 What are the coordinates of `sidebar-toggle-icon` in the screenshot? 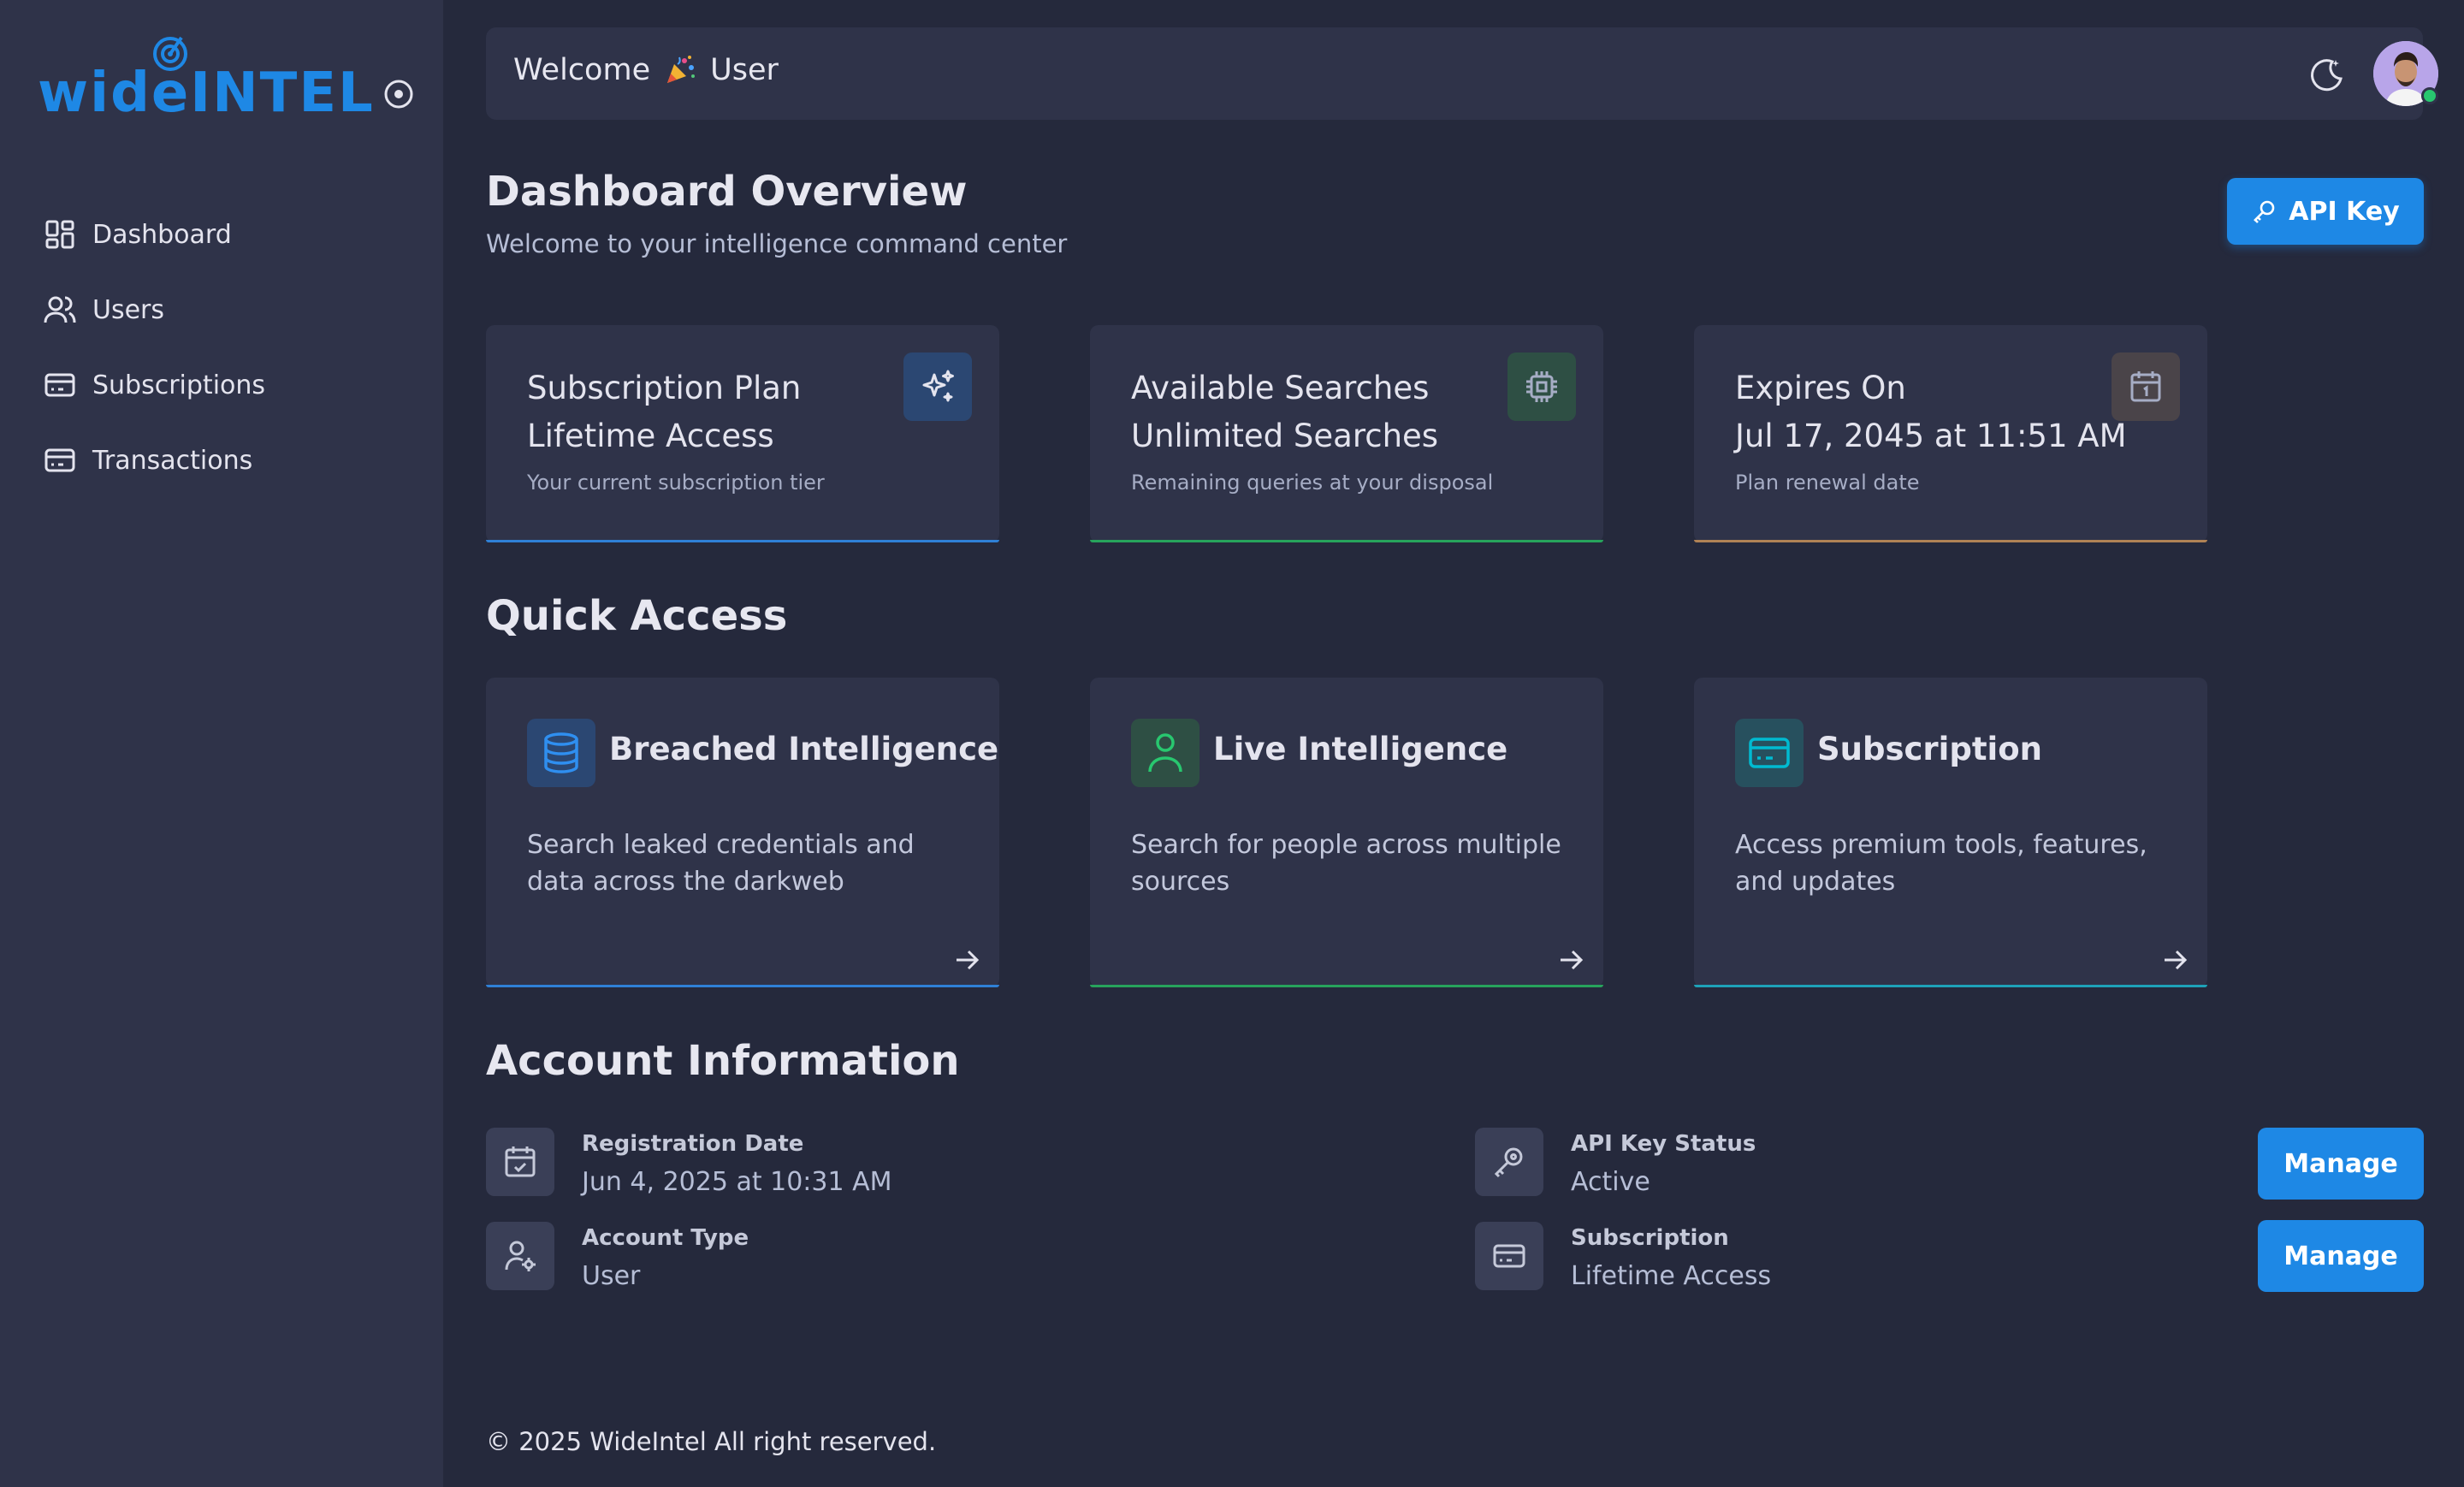 It's located at (399, 94).